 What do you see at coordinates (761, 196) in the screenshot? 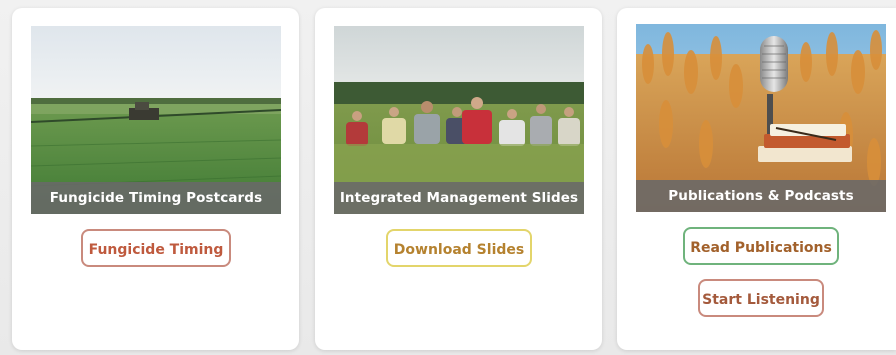
I see `card-caption: Publications & Podcasts` at bounding box center [761, 196].